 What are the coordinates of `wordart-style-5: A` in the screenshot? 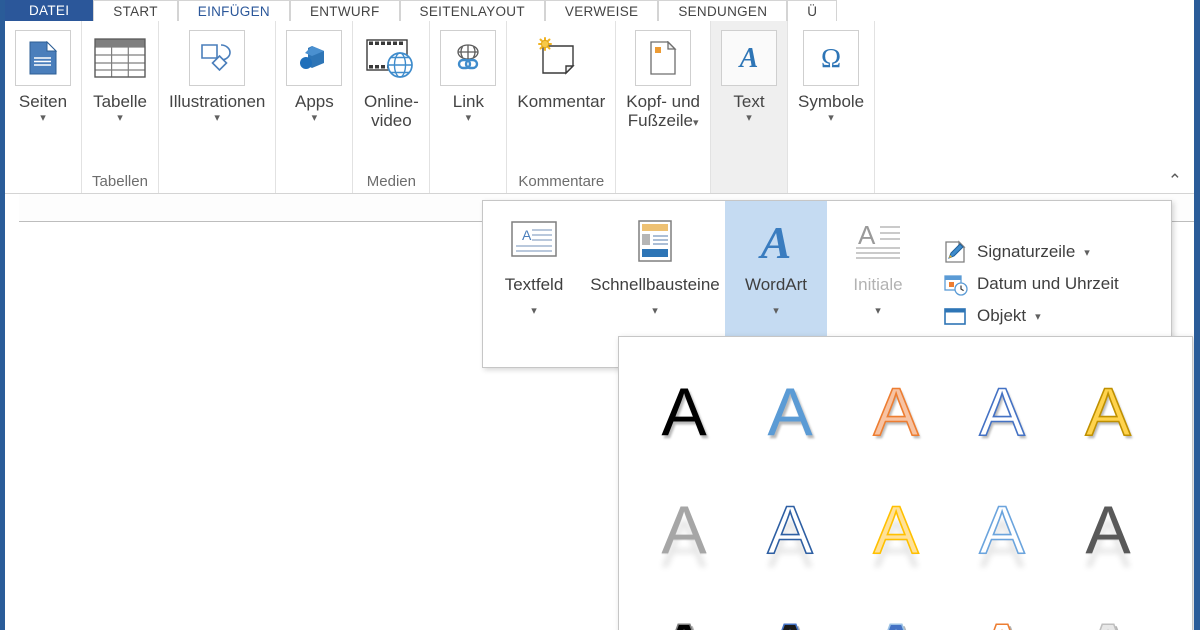 It's located at (1108, 412).